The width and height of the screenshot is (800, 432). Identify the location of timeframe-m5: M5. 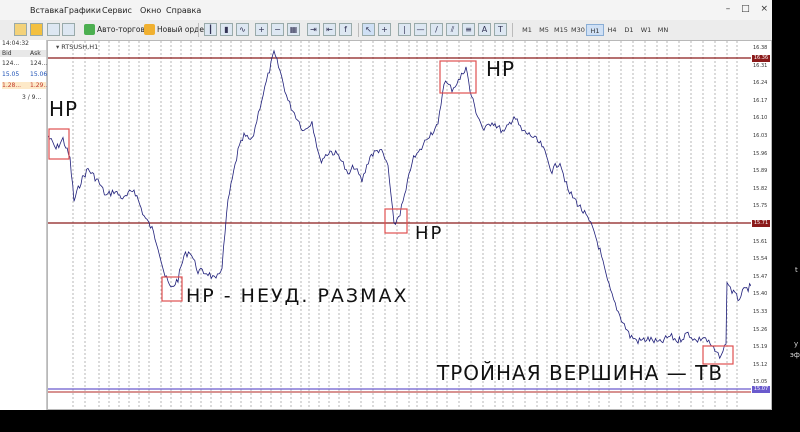
(544, 30).